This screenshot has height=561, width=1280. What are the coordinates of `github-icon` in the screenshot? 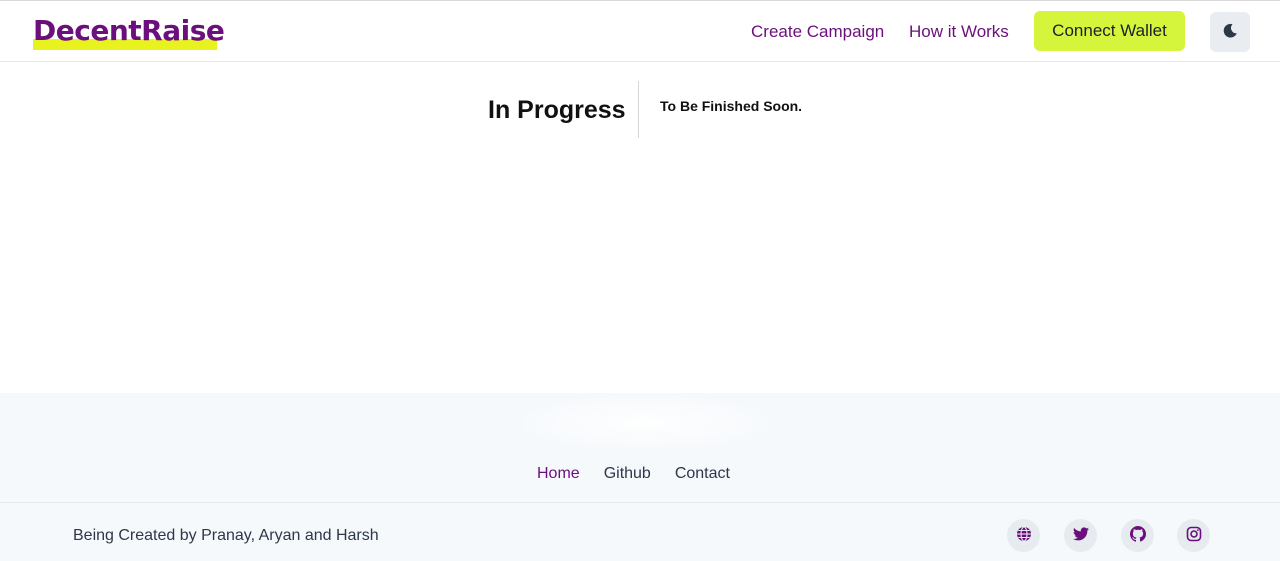 It's located at (1137, 535).